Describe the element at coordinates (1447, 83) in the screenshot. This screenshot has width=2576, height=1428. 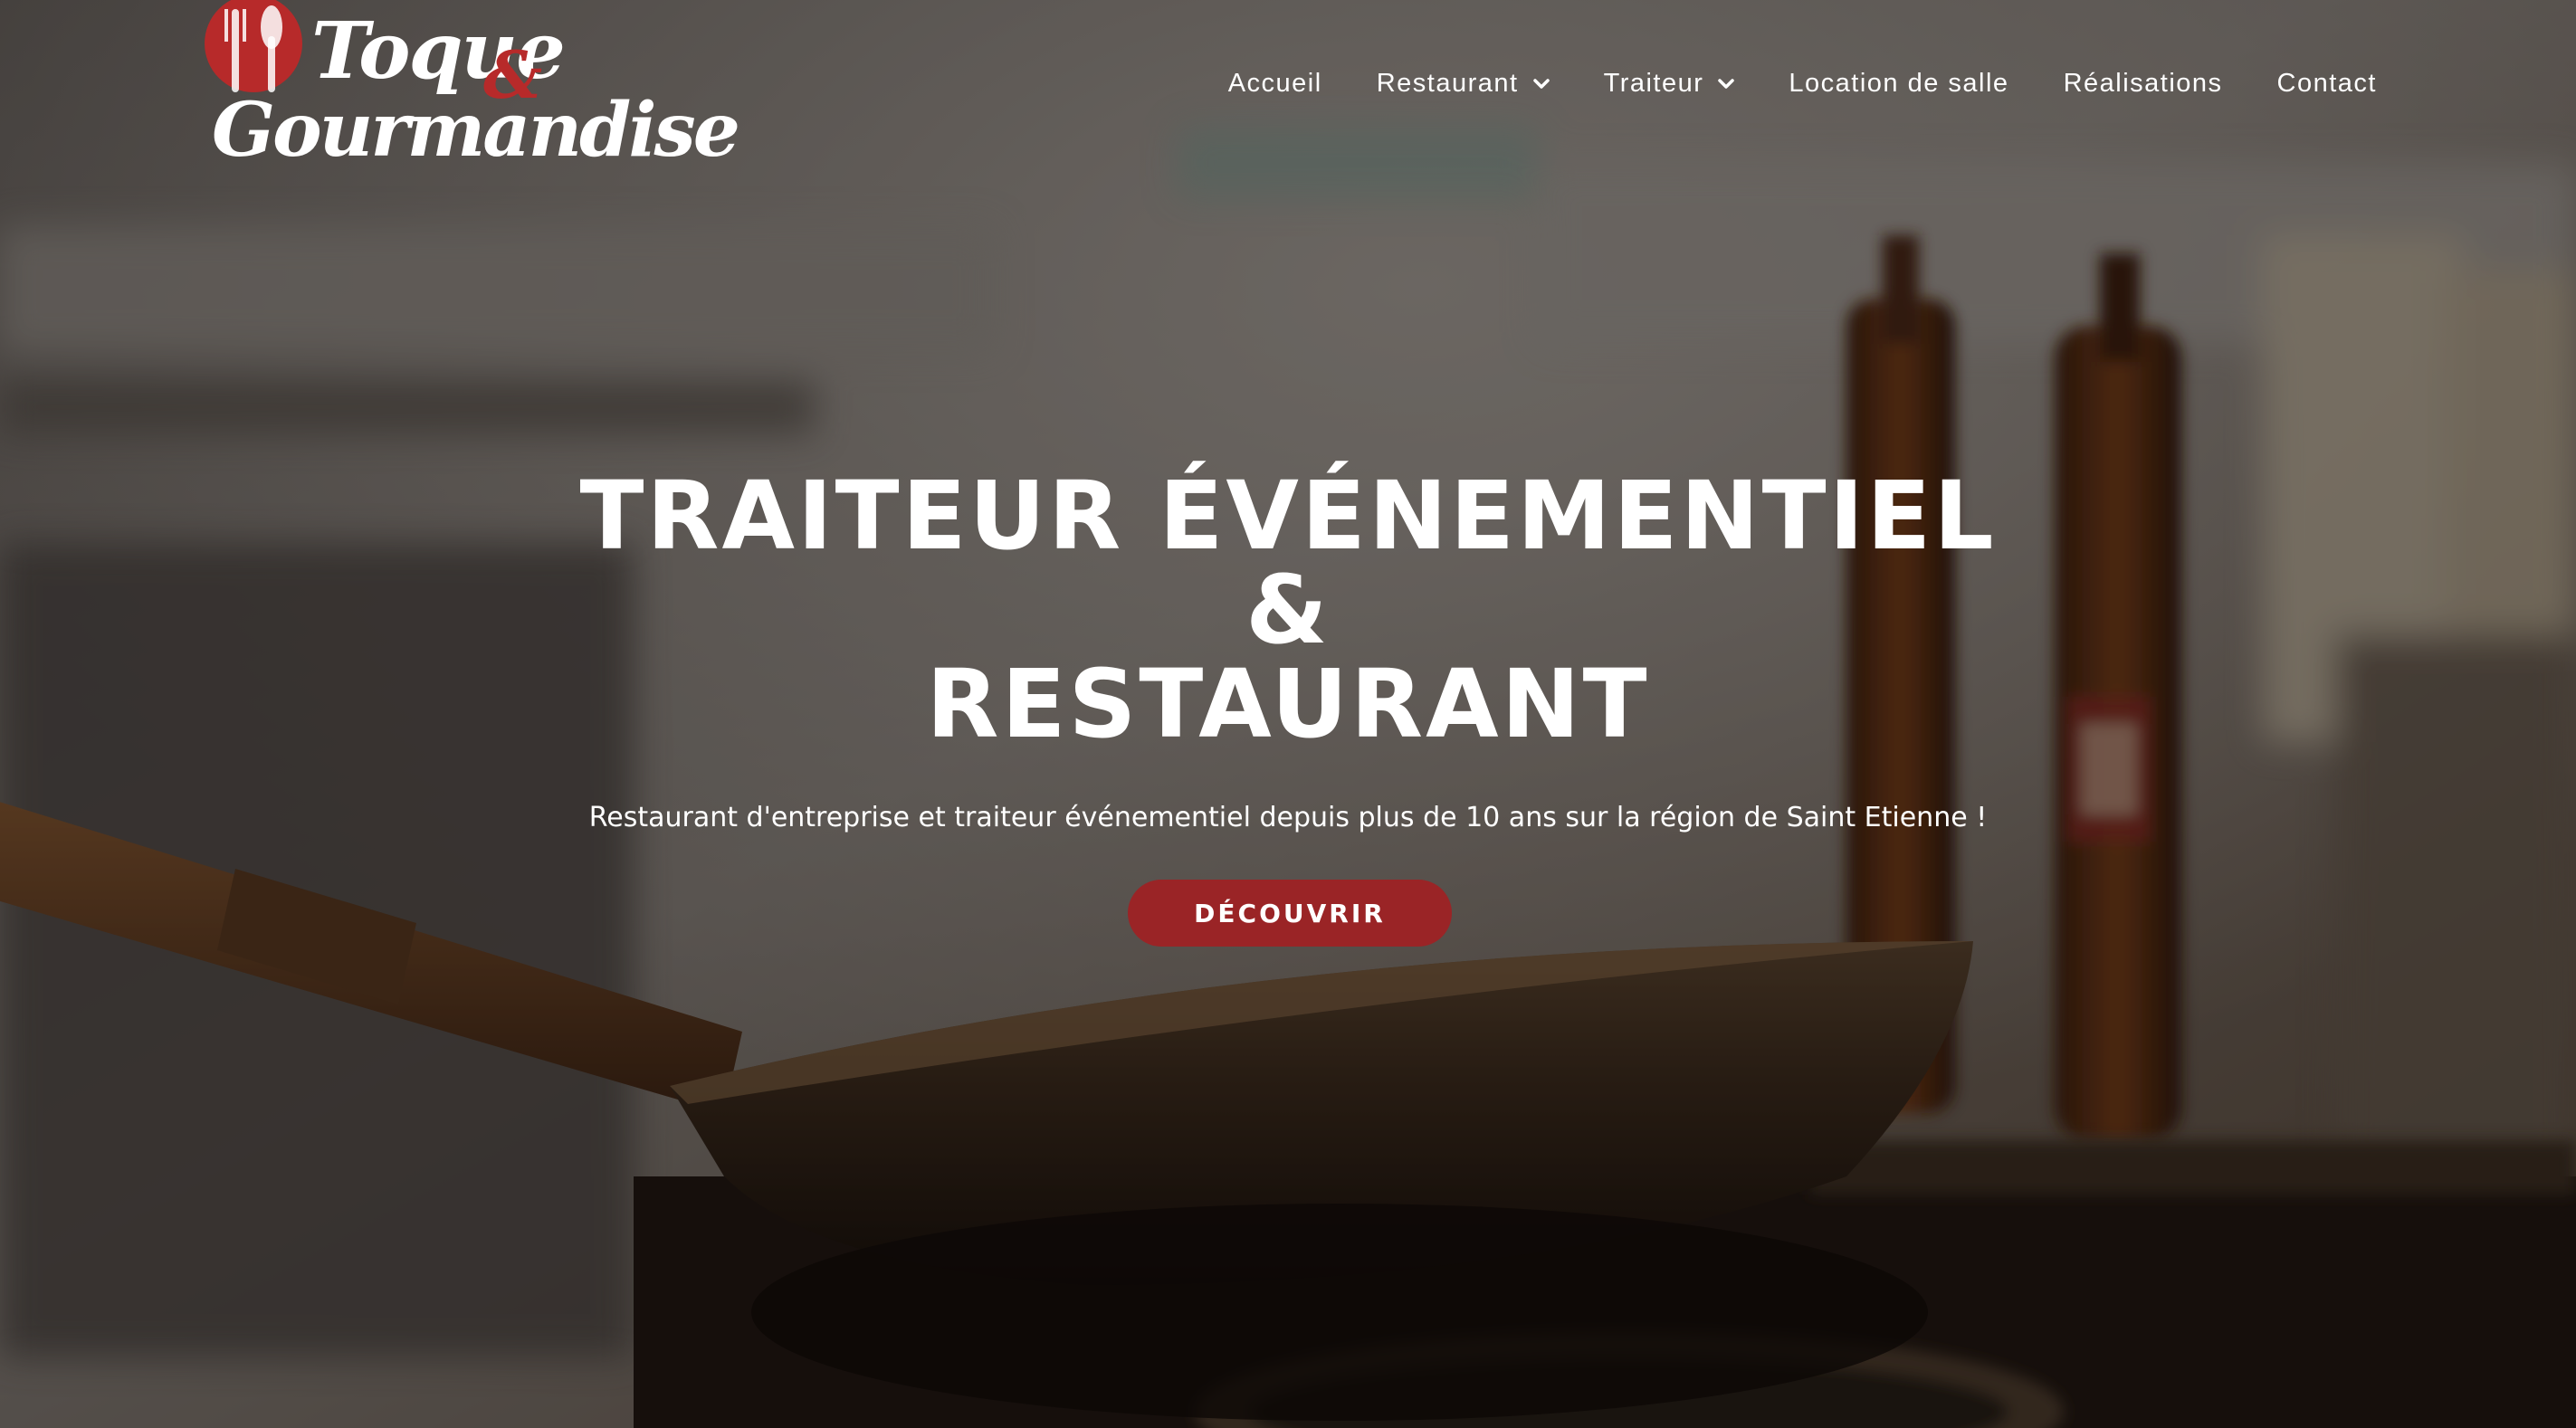
I see `nav-item-label: Restaurant` at that location.